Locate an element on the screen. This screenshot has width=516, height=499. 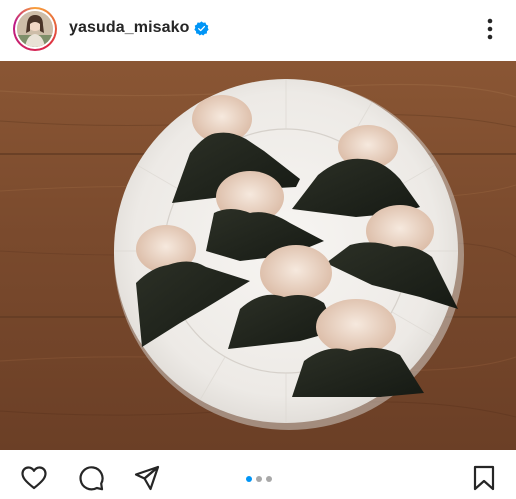
carousel-indicator is located at coordinates (259, 479).